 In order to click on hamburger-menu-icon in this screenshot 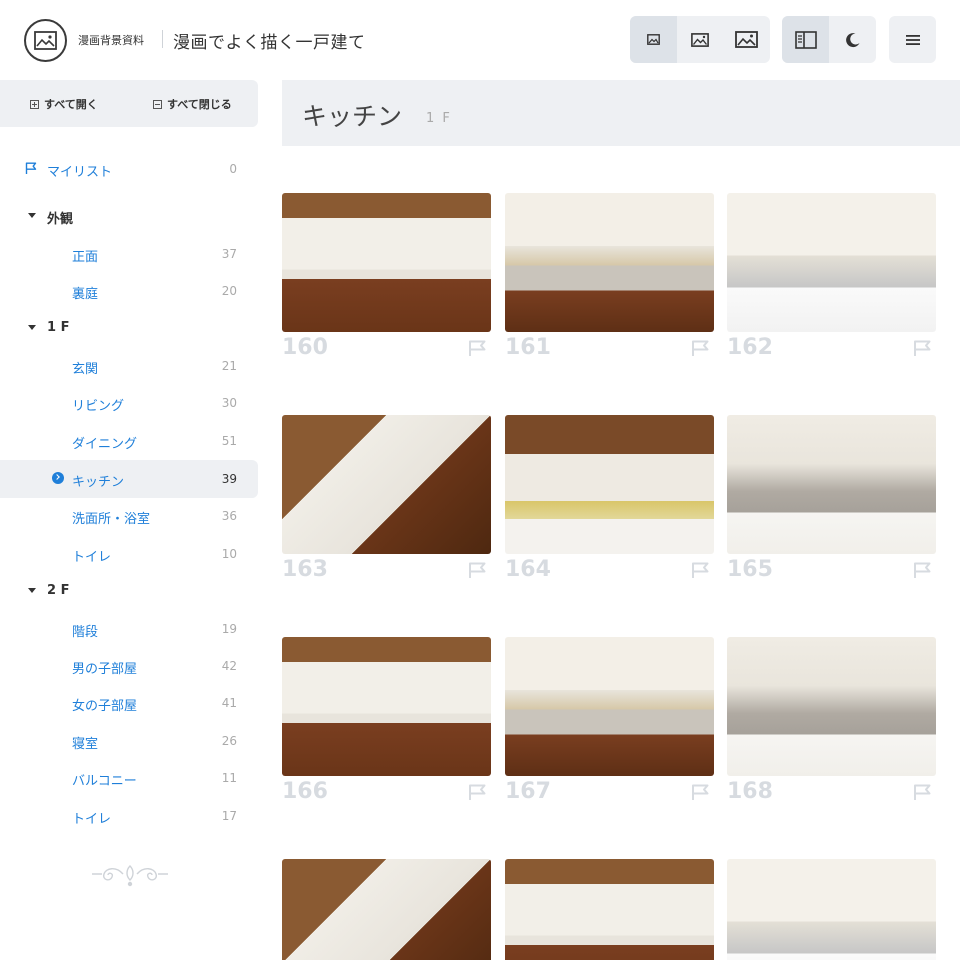, I will do `click(912, 39)`.